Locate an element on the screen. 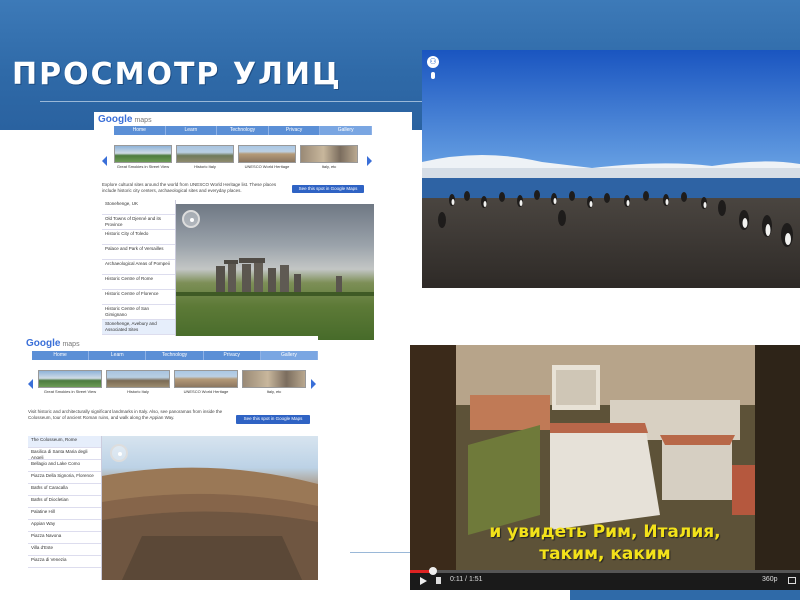  subtitle-line-2: таким, каким is located at coordinates (605, 554).